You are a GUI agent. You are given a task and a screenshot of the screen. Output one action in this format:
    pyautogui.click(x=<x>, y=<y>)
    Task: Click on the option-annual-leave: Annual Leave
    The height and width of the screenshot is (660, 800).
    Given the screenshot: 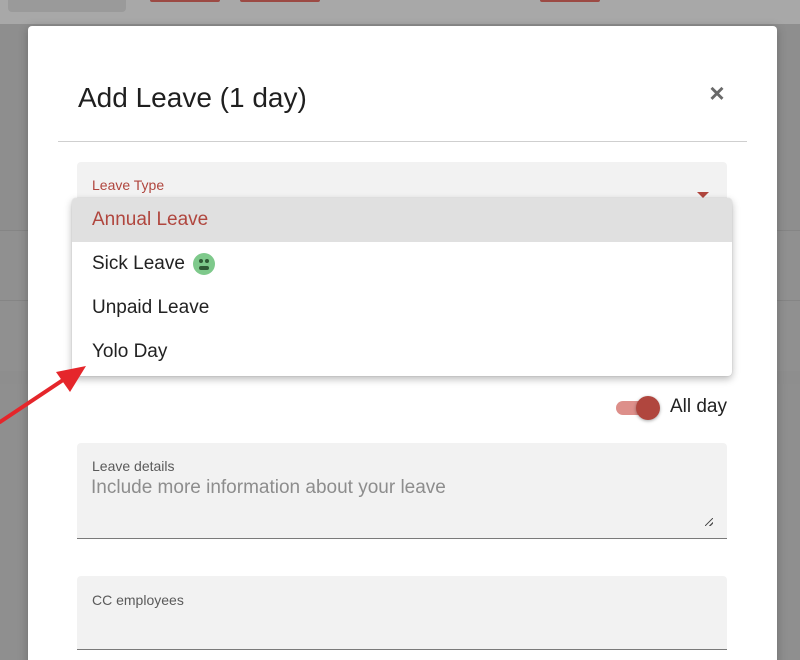 What is the action you would take?
    pyautogui.click(x=402, y=220)
    